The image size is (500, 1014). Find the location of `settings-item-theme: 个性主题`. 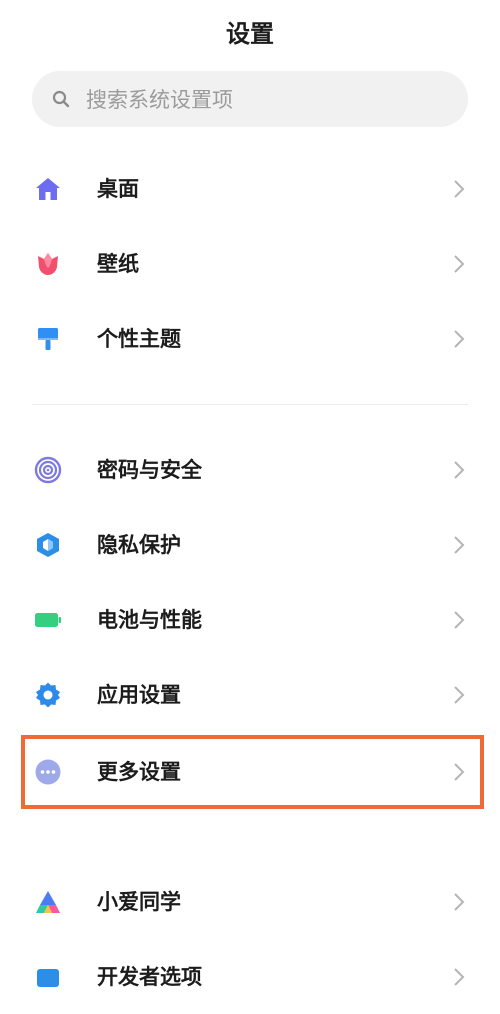

settings-item-theme: 个性主题 is located at coordinates (250, 339).